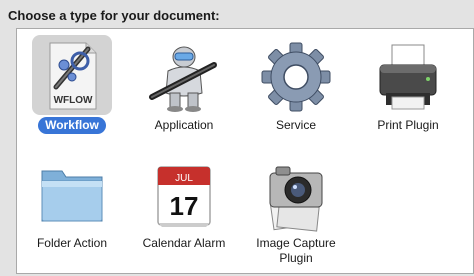  I want to click on printer-icon, so click(408, 77).